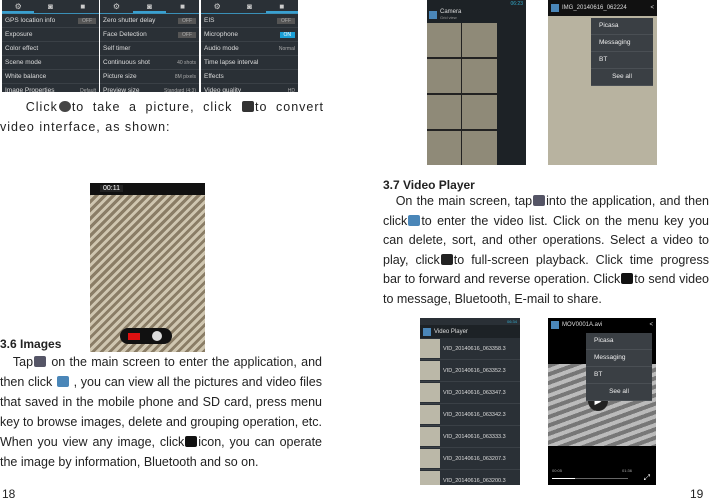 The width and height of the screenshot is (709, 502). Describe the element at coordinates (50, 49) in the screenshot. I see `setting-row: Color effect` at that location.